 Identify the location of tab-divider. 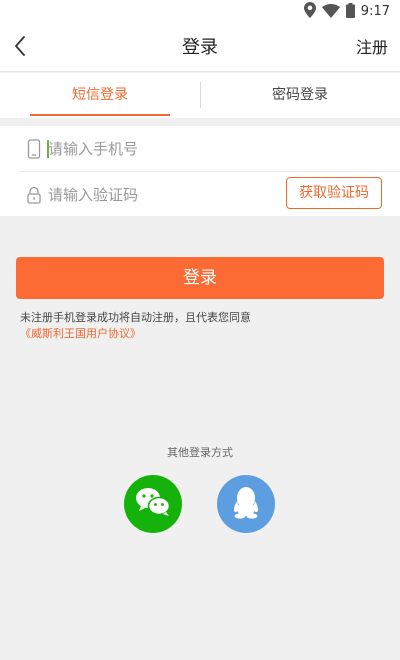
(200, 95).